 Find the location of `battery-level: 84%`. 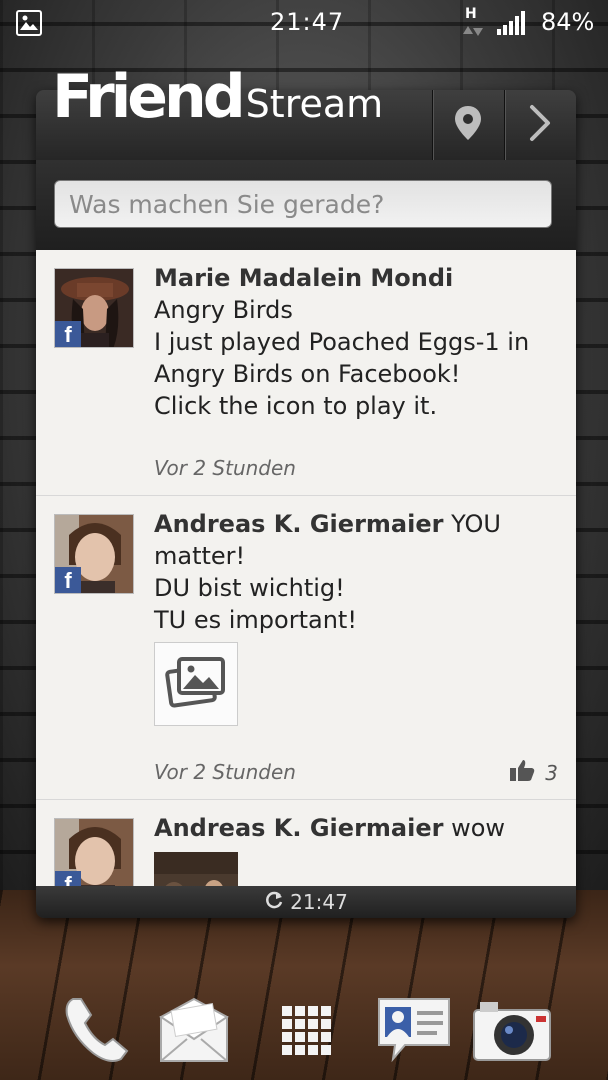

battery-level: 84% is located at coordinates (568, 22).